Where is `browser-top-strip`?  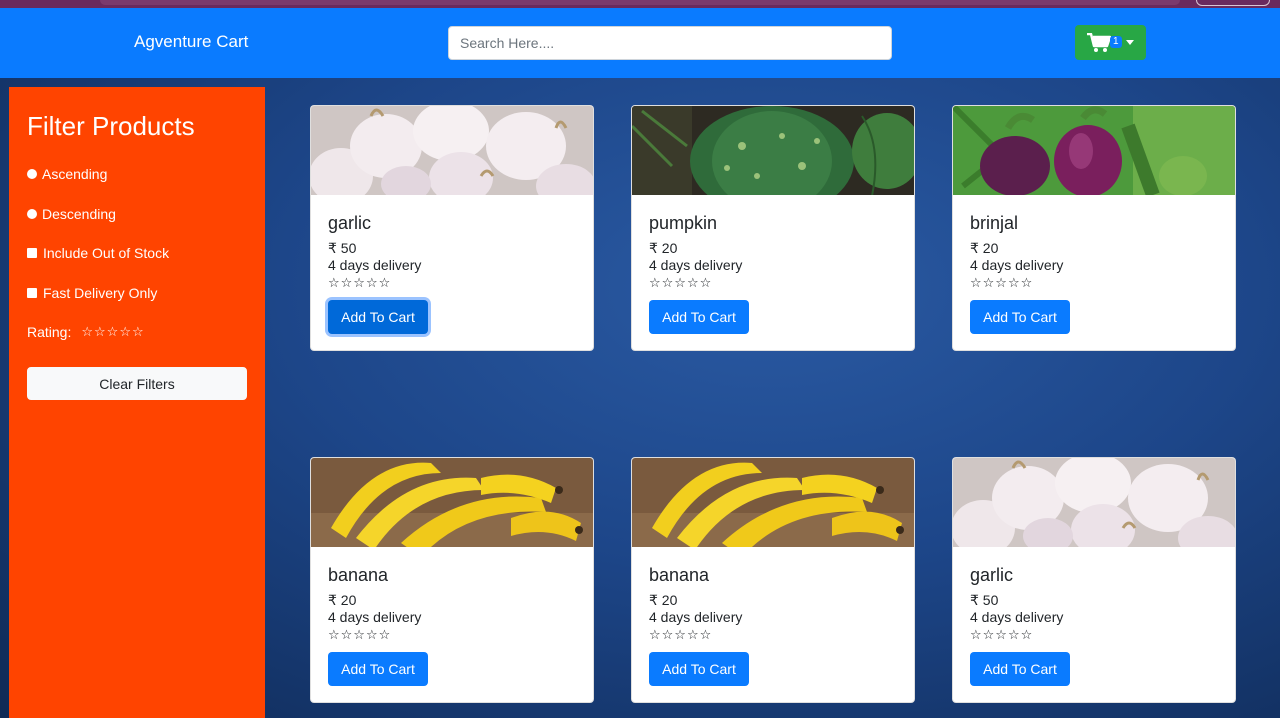 browser-top-strip is located at coordinates (640, 4).